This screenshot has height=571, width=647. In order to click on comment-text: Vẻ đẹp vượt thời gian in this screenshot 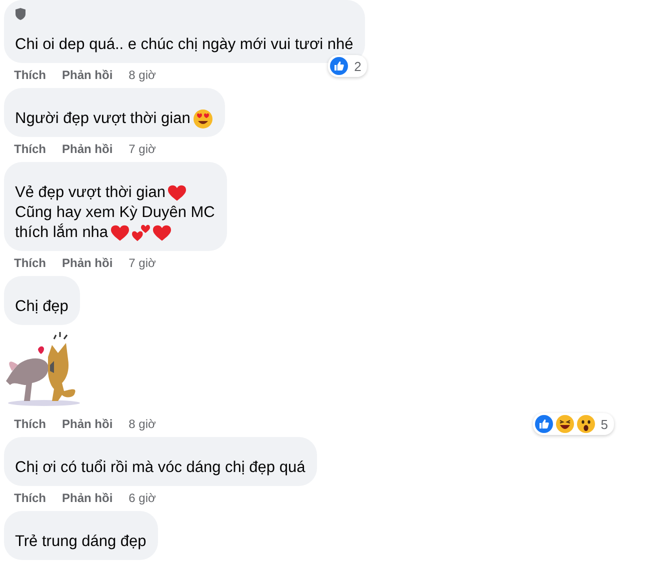, I will do `click(90, 193)`.